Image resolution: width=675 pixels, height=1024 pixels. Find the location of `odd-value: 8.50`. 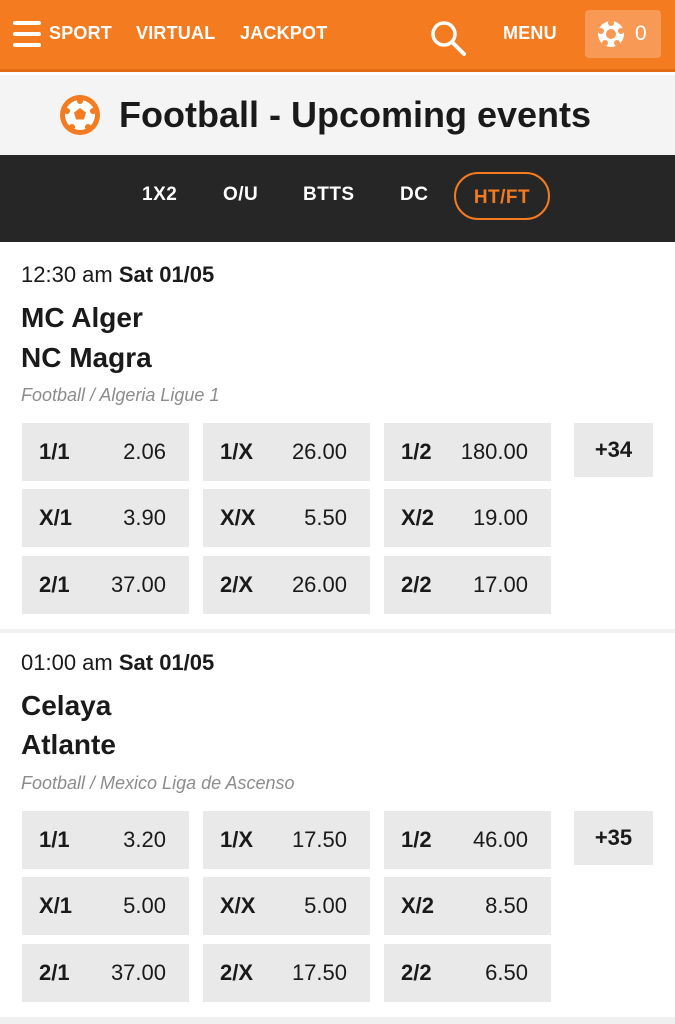

odd-value: 8.50 is located at coordinates (506, 905).